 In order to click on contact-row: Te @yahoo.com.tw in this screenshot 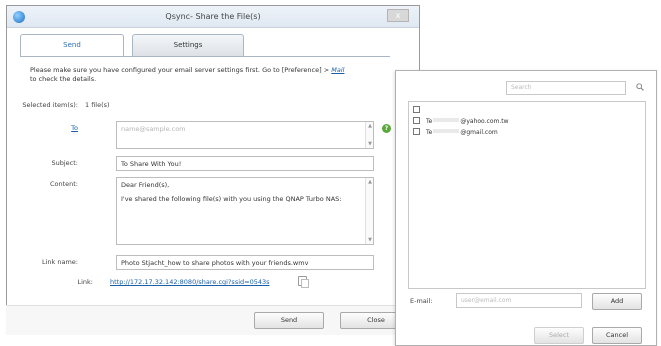, I will do `click(461, 121)`.